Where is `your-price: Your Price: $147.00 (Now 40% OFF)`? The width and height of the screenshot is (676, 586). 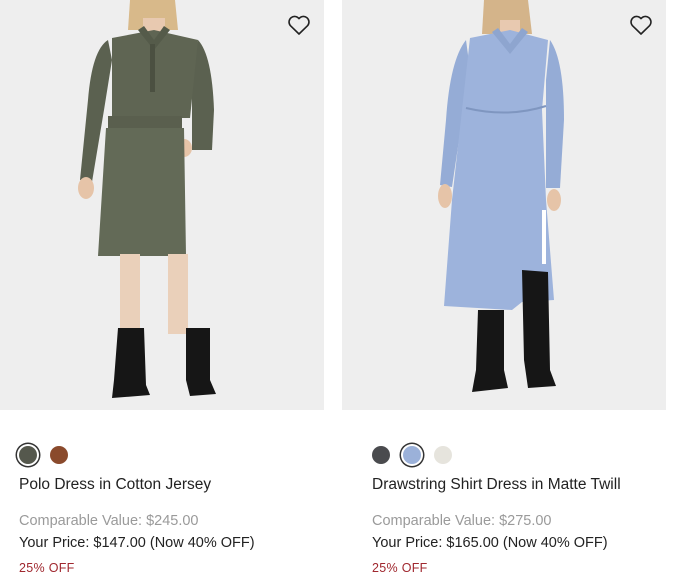 your-price: Your Price: $147.00 (Now 40% OFF) is located at coordinates (137, 543).